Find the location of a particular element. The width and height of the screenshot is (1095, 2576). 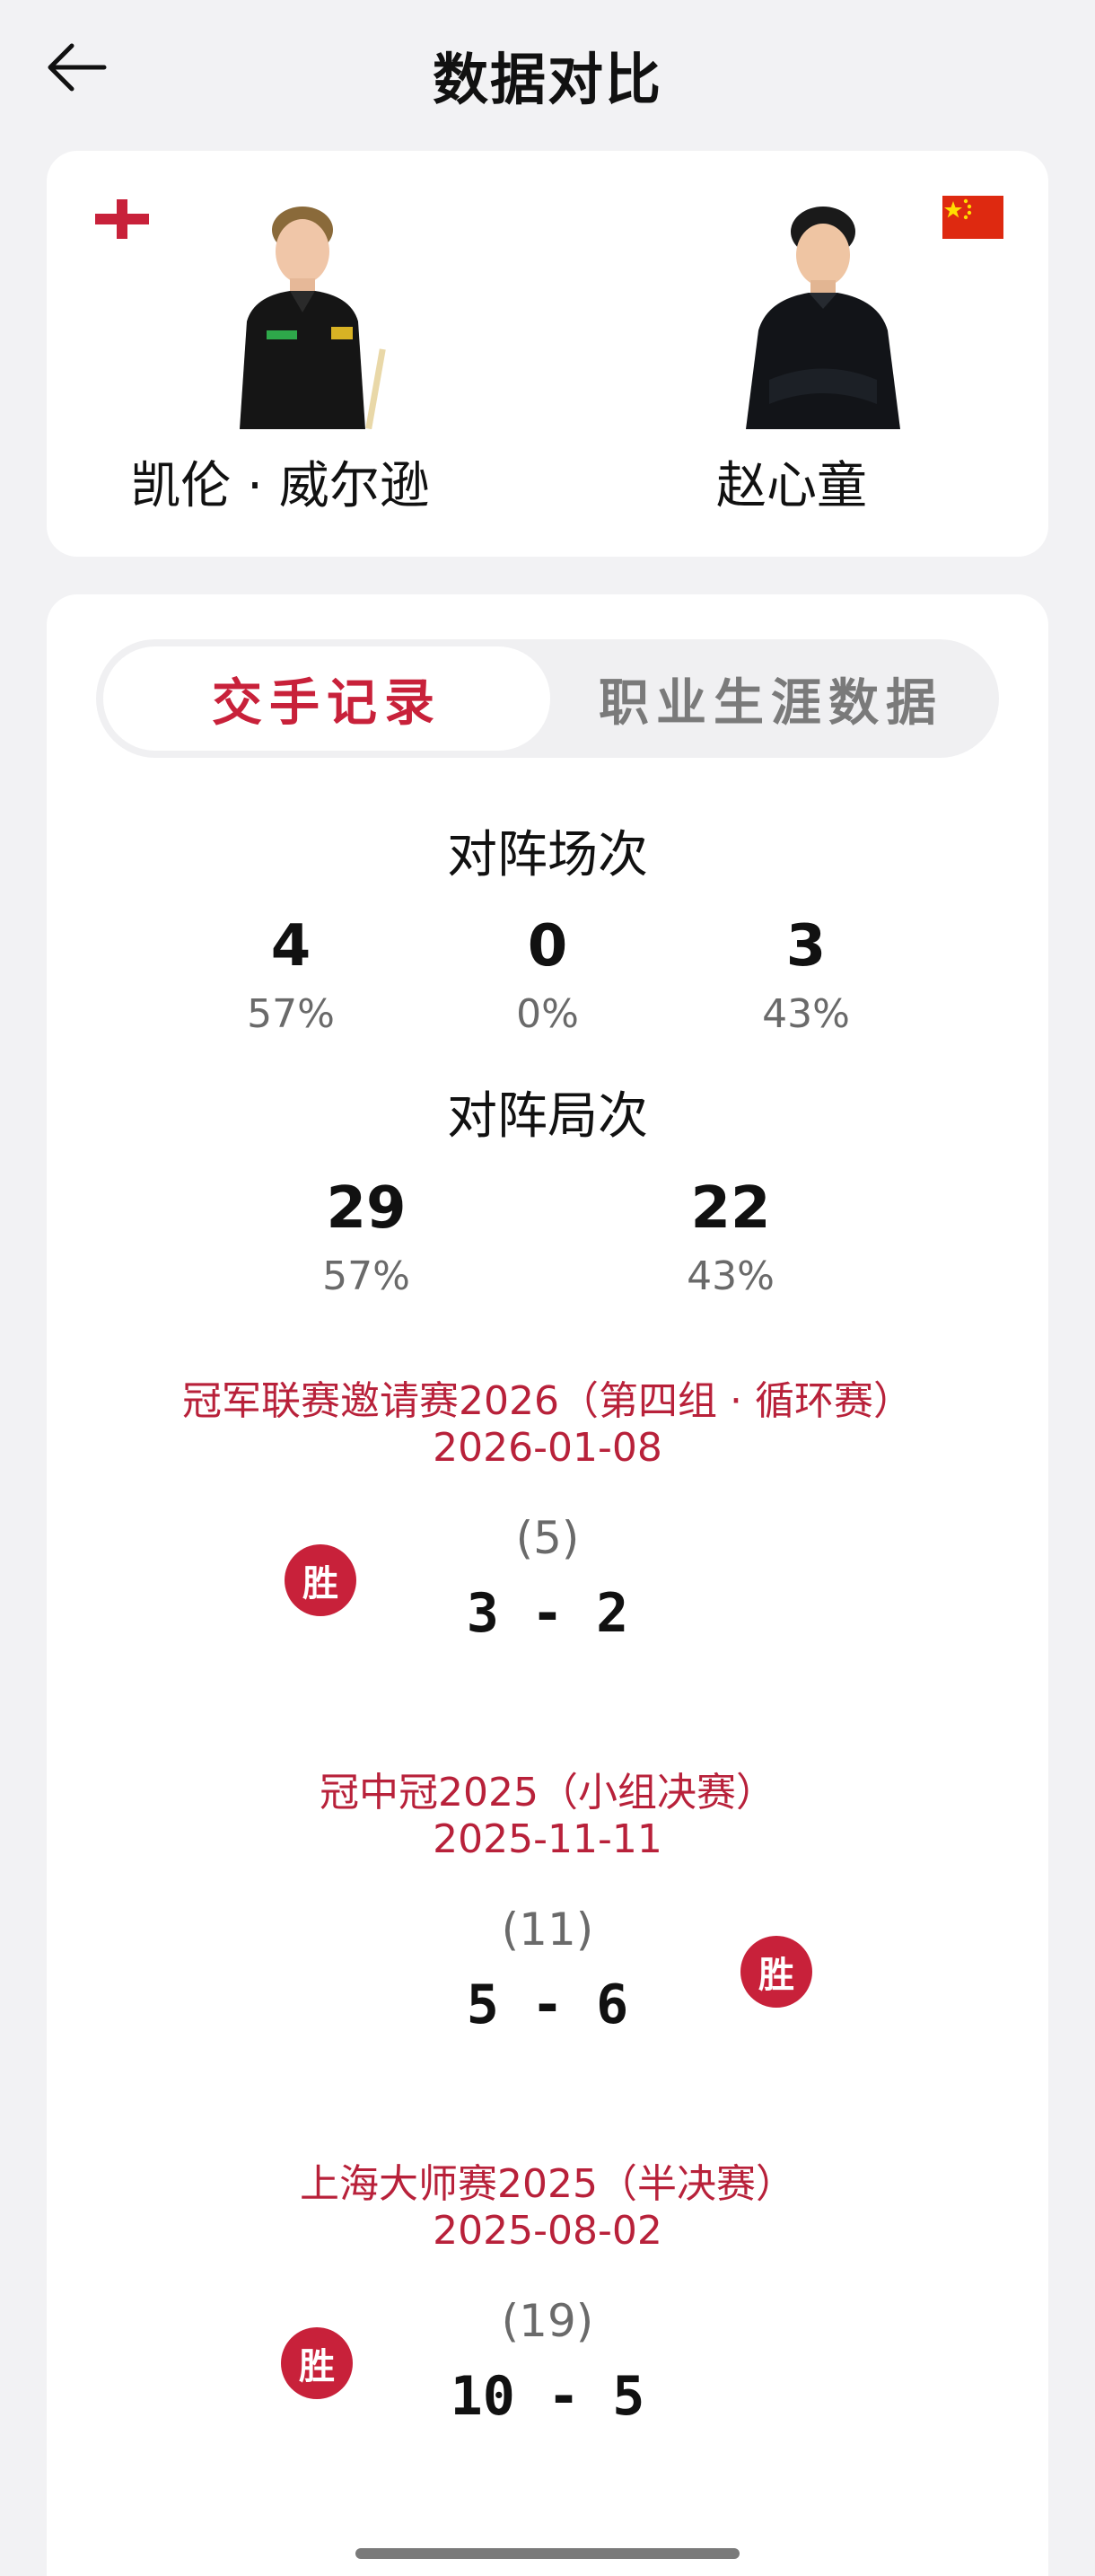

home-indicator is located at coordinates (547, 2553).